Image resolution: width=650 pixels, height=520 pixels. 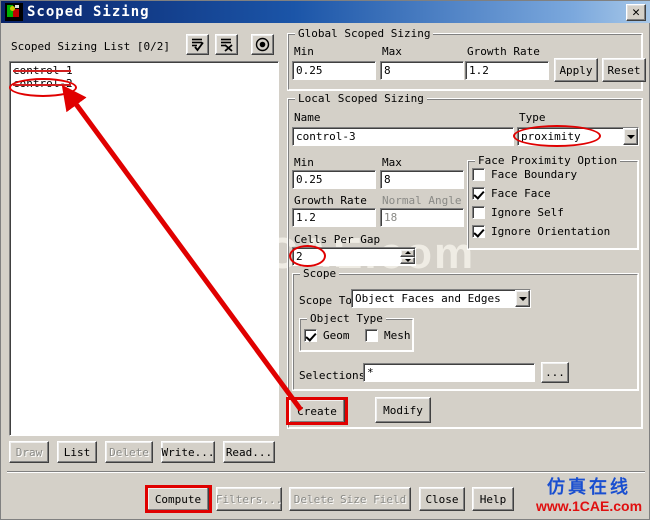 I want to click on reset-button: Reset, so click(x=624, y=70).